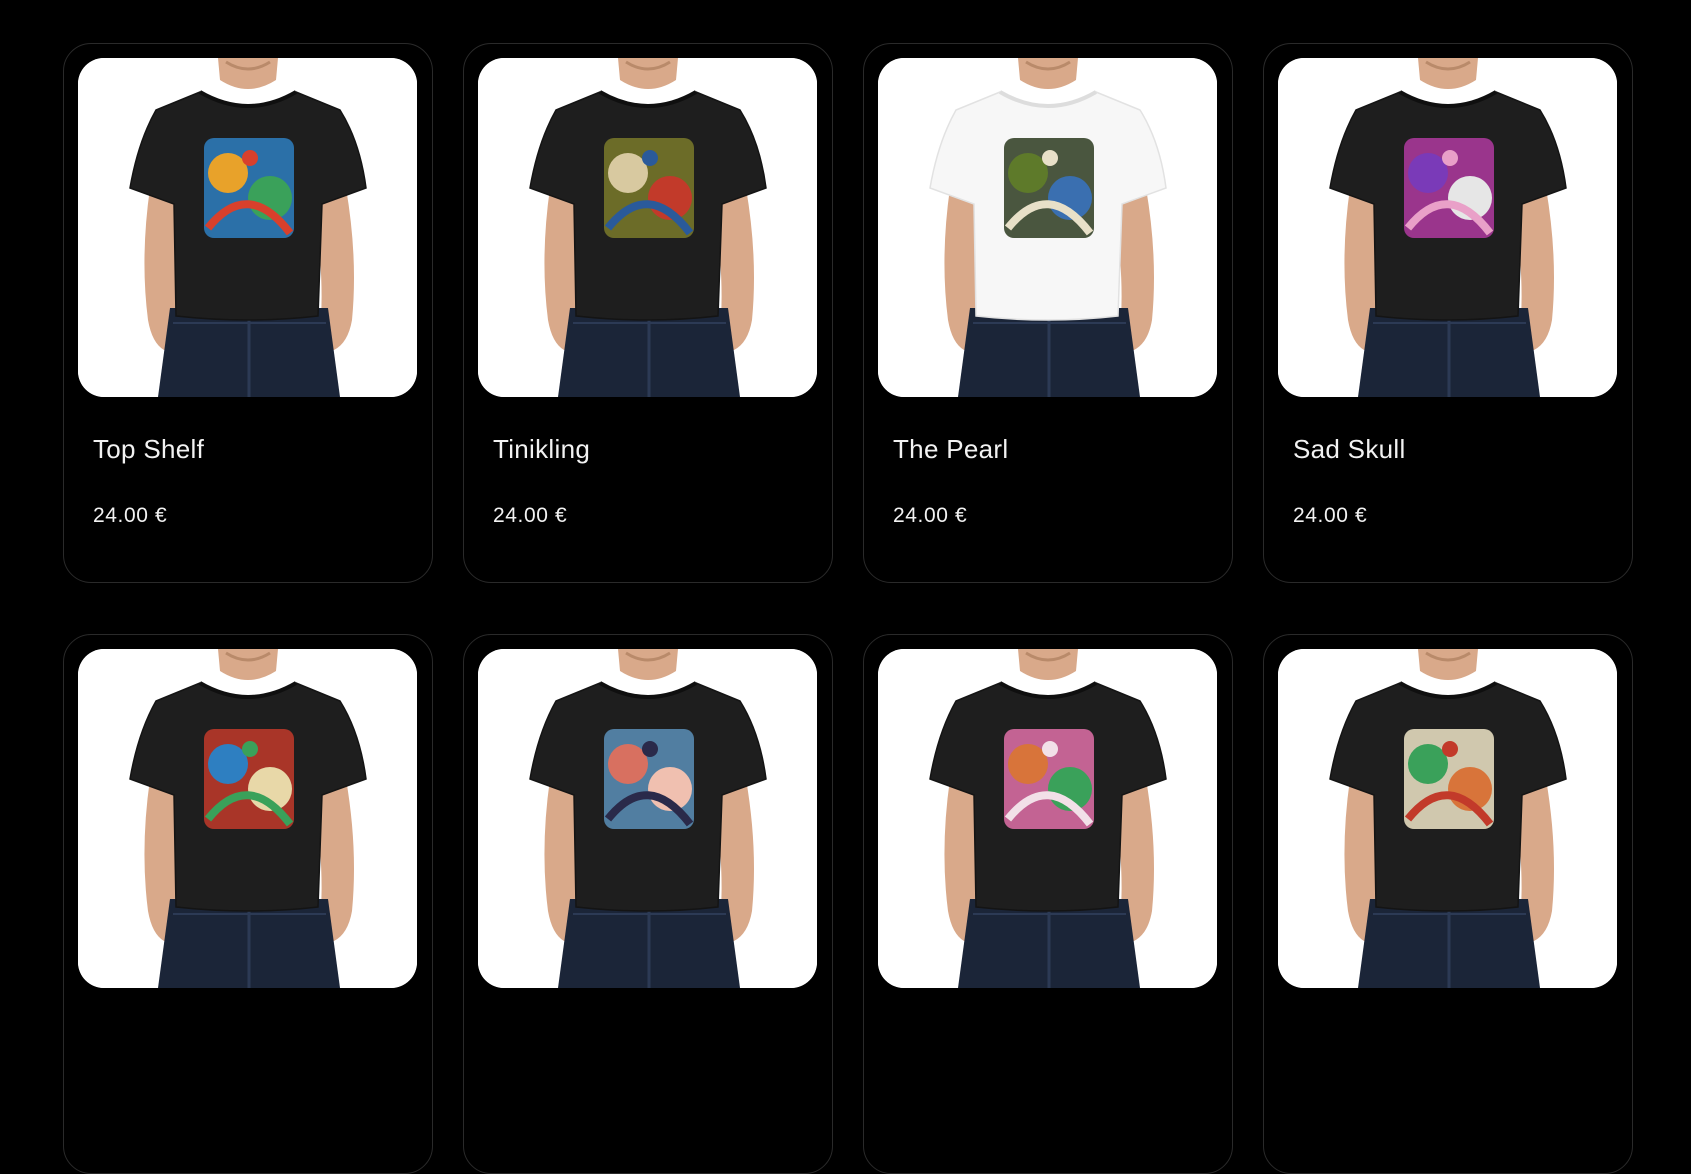 The height and width of the screenshot is (1174, 1691). What do you see at coordinates (649, 188) in the screenshot?
I see `dancers-graphic` at bounding box center [649, 188].